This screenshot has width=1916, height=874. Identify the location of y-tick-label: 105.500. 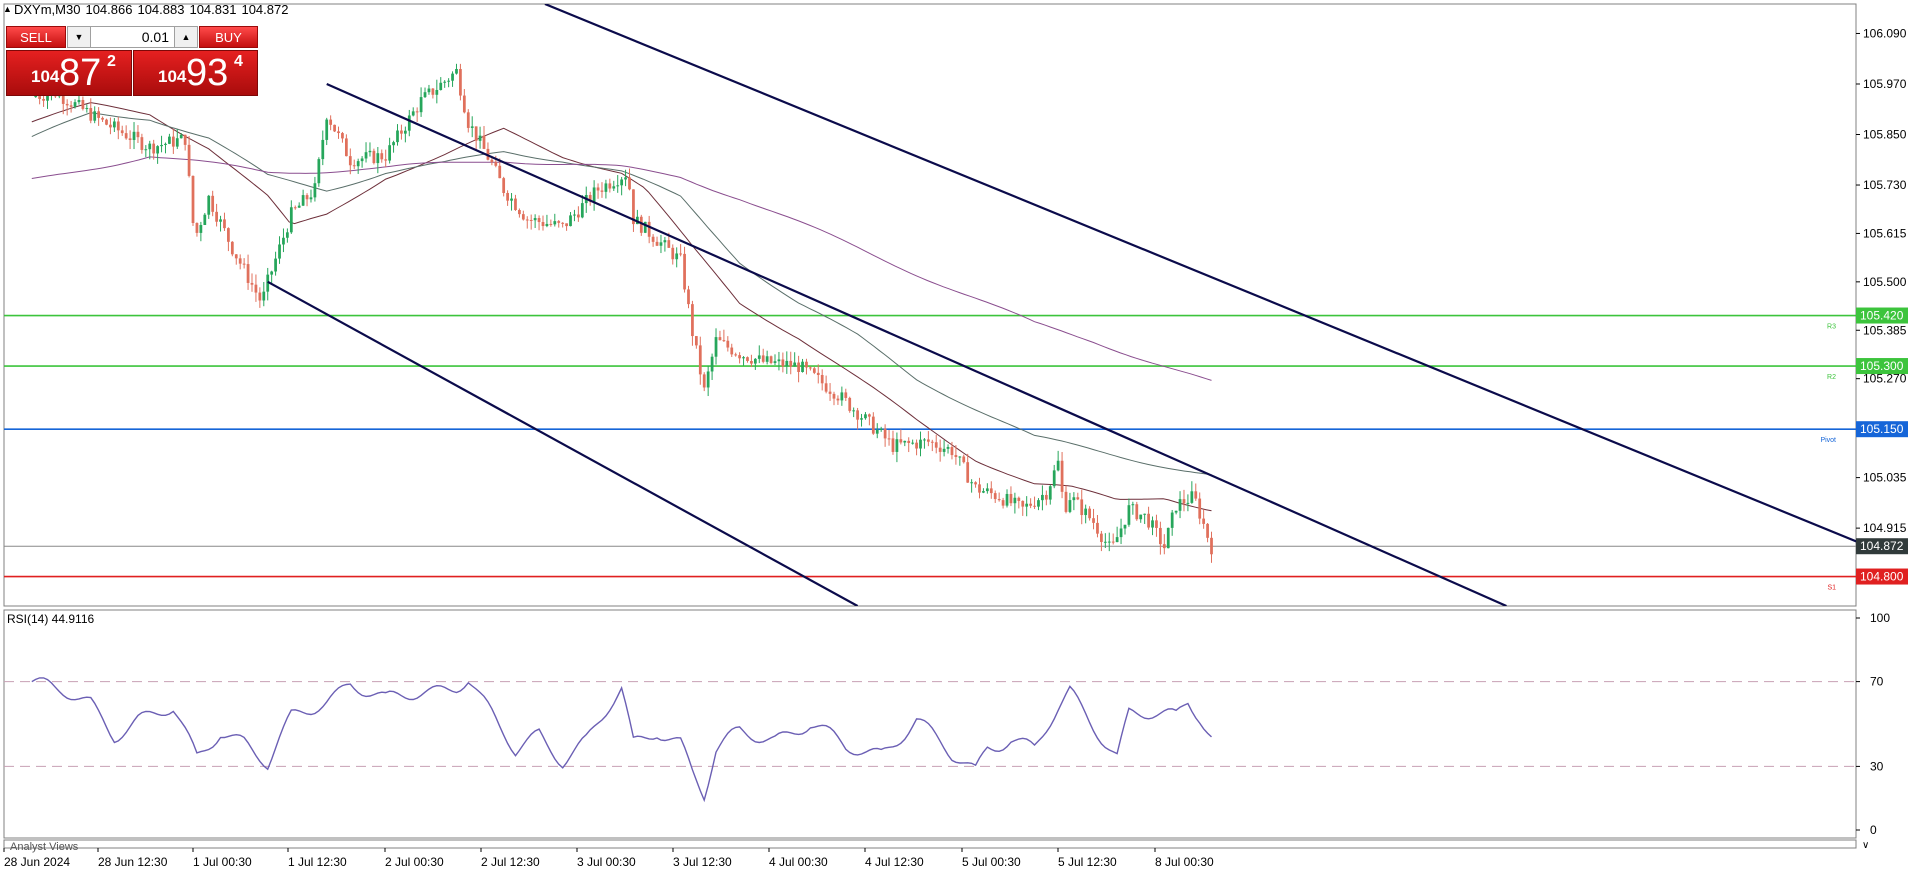
(1885, 282).